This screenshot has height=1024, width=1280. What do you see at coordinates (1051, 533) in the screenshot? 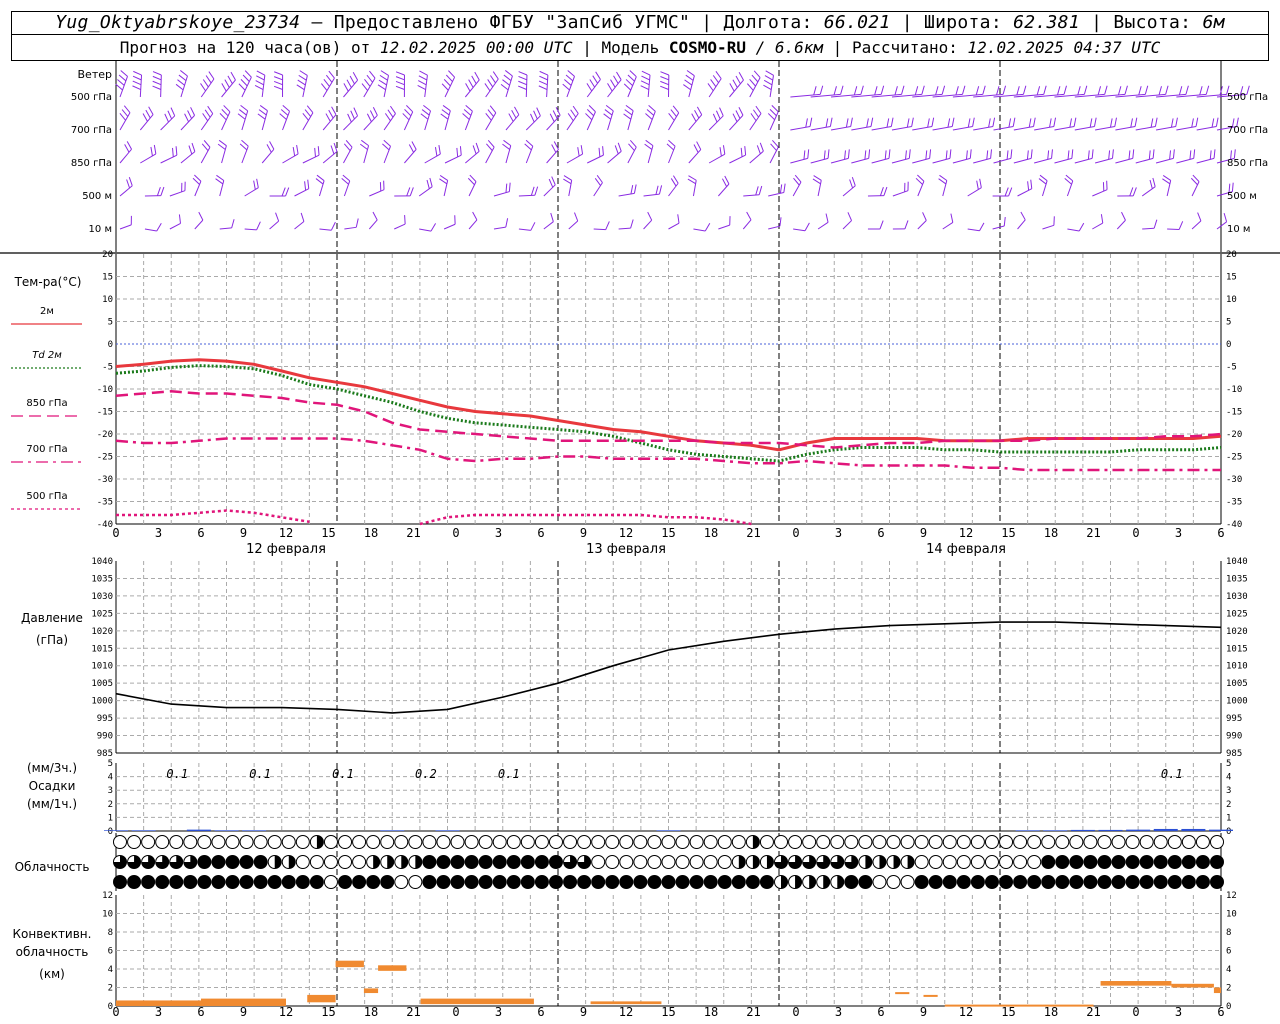
I see `hour-tick-label: 18` at bounding box center [1051, 533].